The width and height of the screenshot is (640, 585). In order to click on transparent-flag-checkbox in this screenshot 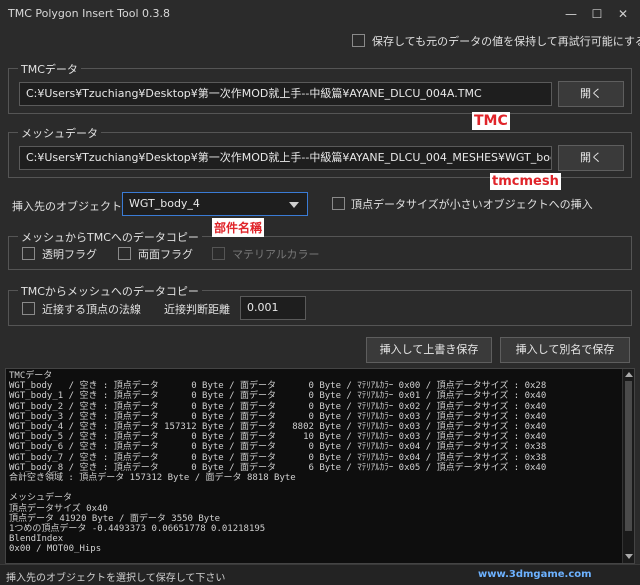, I will do `click(28, 253)`.